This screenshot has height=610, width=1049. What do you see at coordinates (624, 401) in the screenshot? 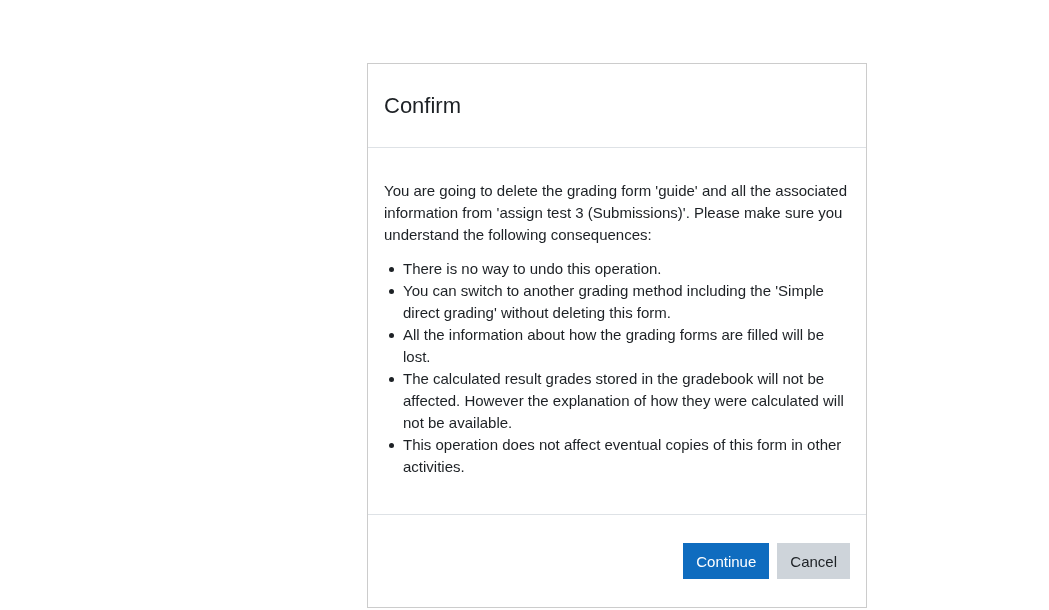
I see `consequence-text: The calculated result grades stored in the gradebook will not be affected. However the explanation of how they were calculated will not be available.` at bounding box center [624, 401].